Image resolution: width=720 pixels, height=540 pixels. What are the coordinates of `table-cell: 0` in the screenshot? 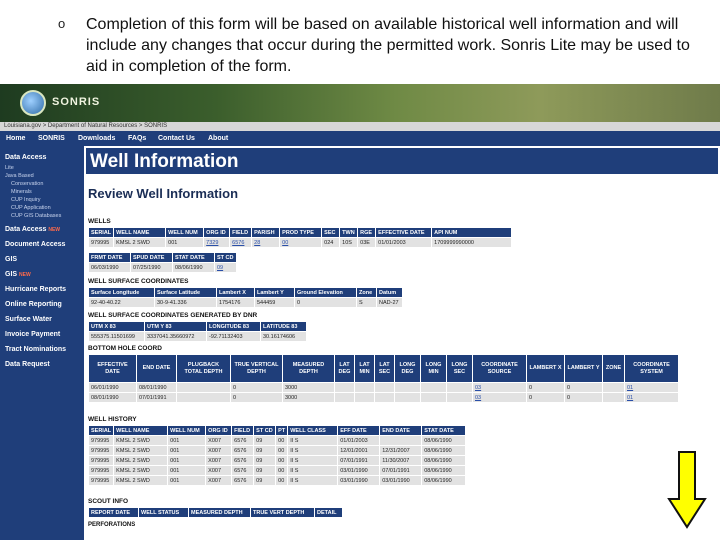 It's located at (256, 387).